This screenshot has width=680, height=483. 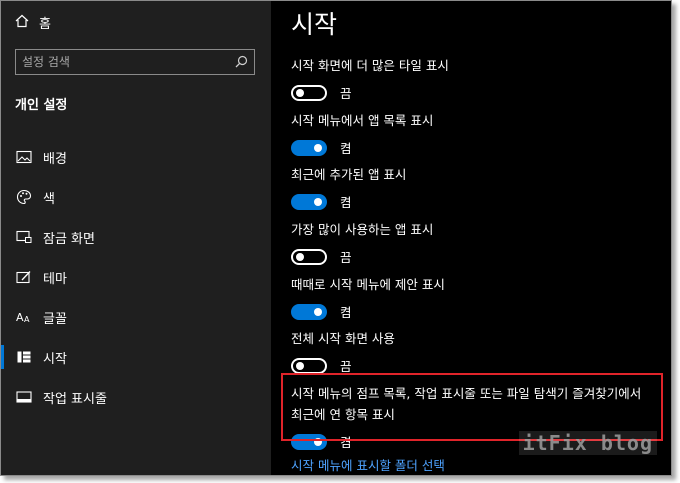 I want to click on start-icon, so click(x=24, y=357).